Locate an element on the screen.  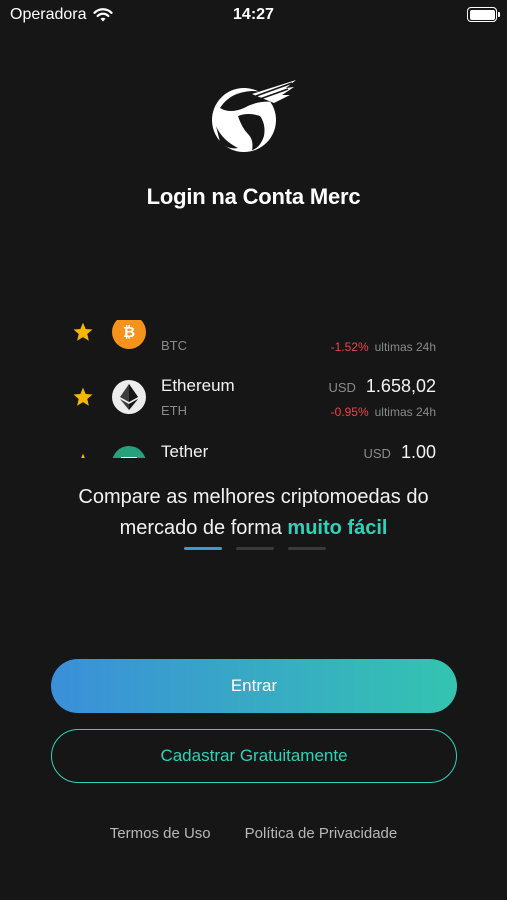
bitcoin-icon: ₿ is located at coordinates (129, 334).